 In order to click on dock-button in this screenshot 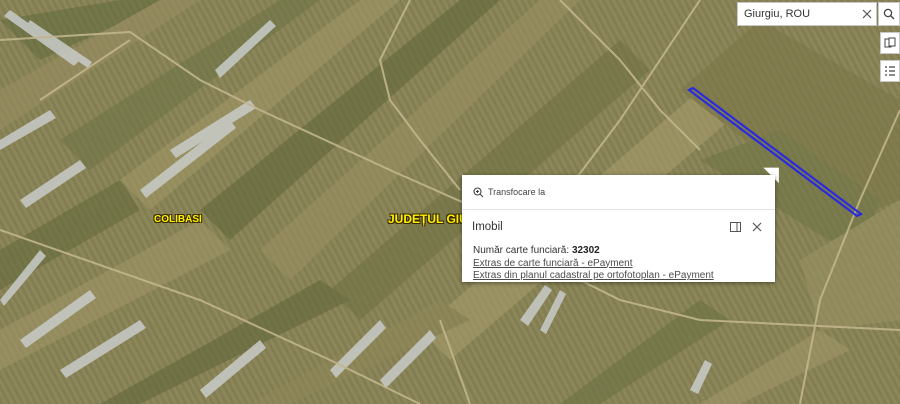, I will do `click(735, 227)`.